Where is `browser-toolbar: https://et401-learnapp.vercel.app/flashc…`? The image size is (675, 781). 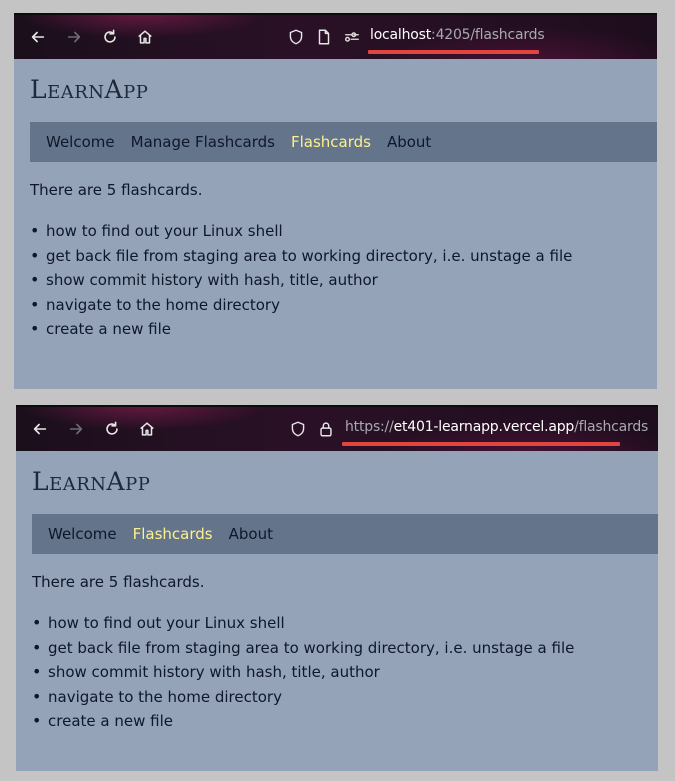 browser-toolbar: https://et401-learnapp.vercel.app/flashc… is located at coordinates (337, 428).